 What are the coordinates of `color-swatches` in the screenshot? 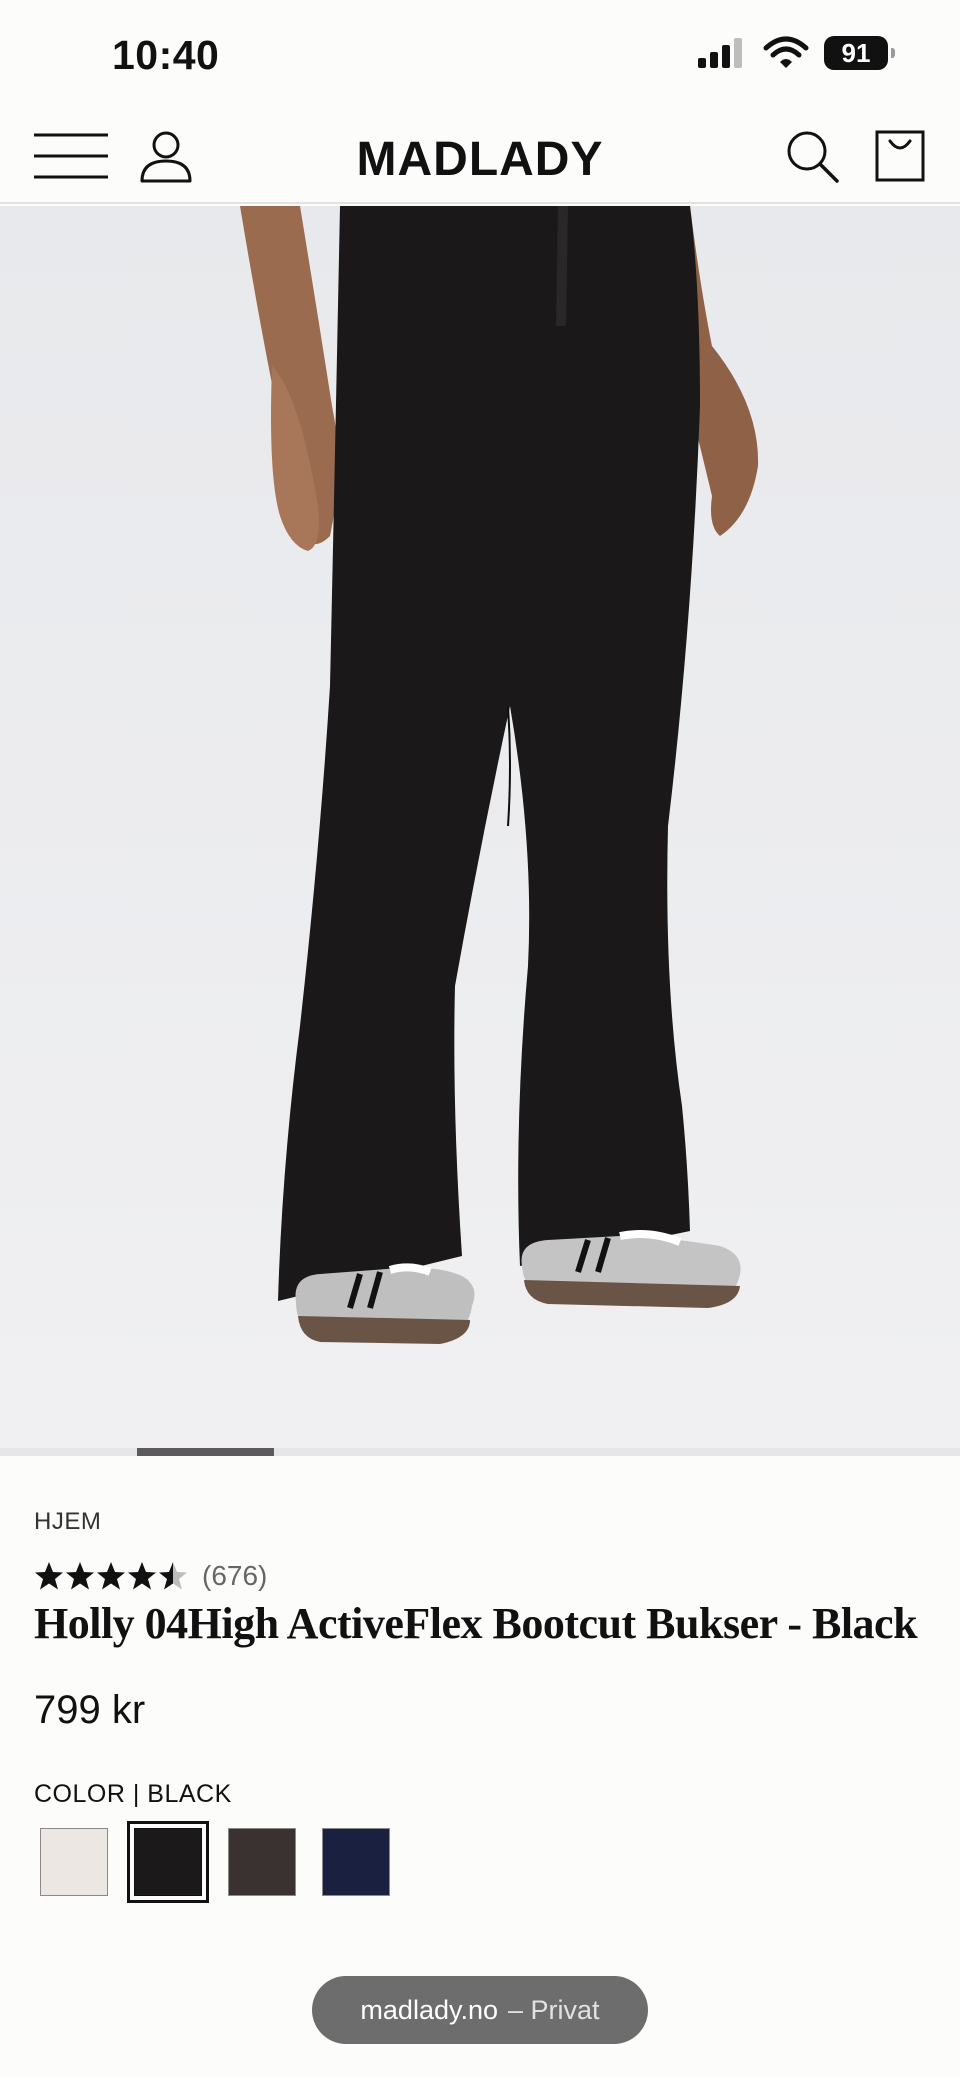 It's located at (215, 1862).